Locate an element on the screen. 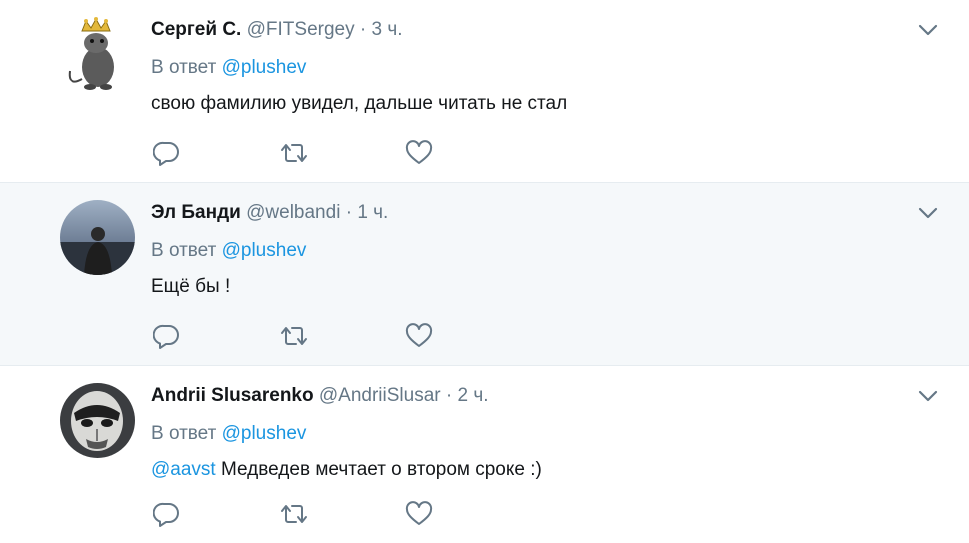  timestamp: 1 ч. is located at coordinates (372, 212).